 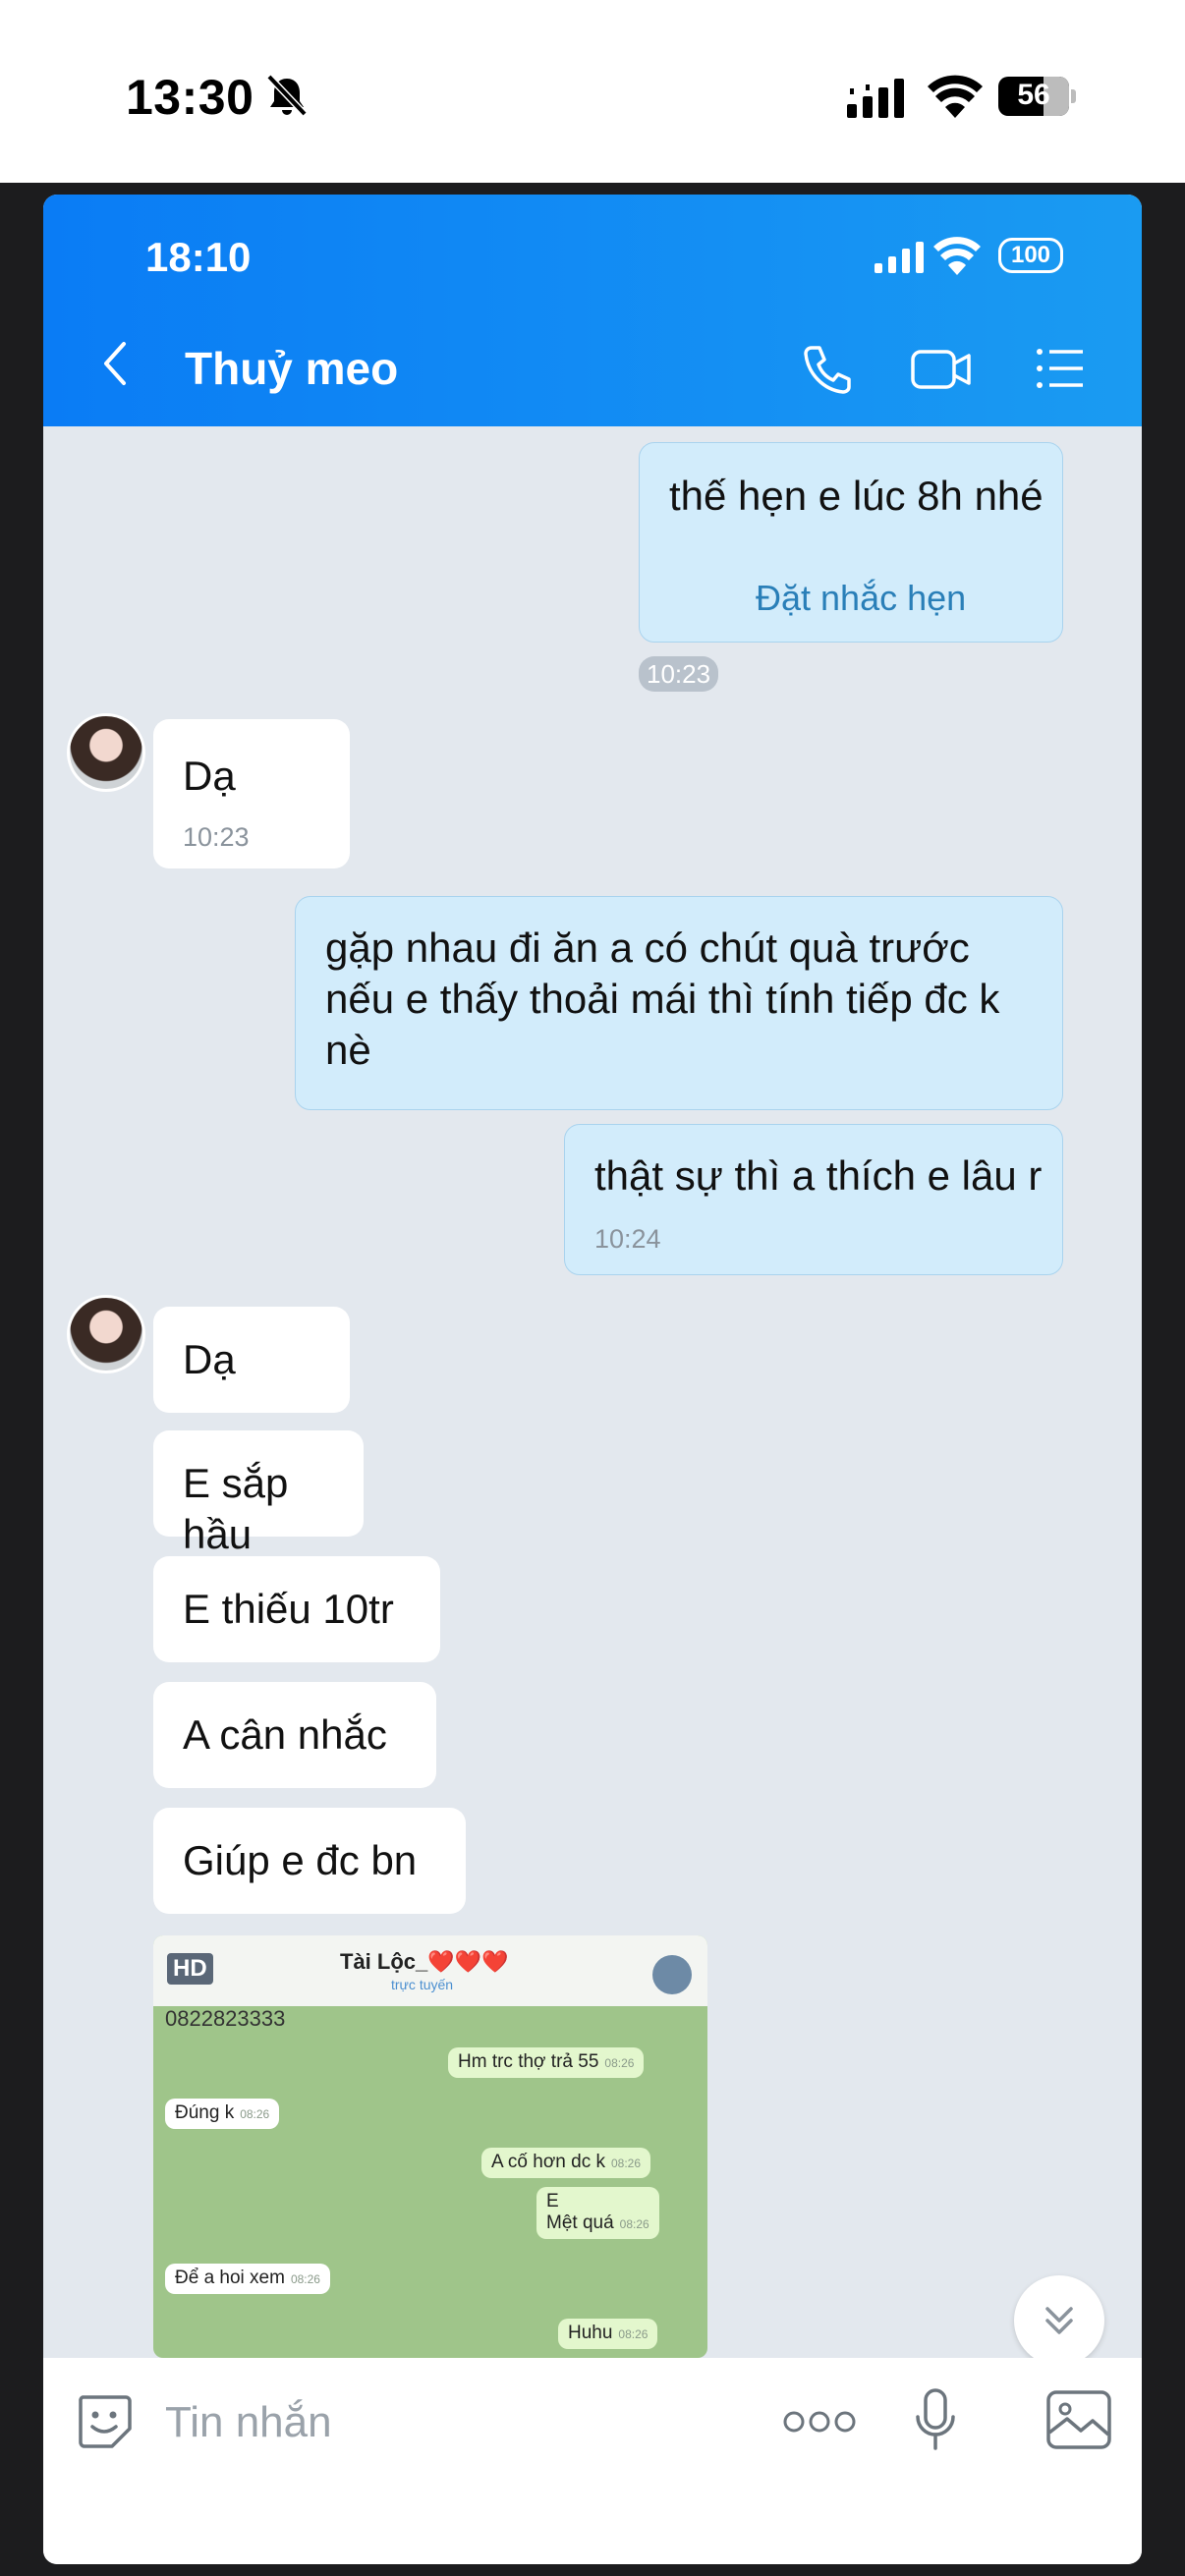 What do you see at coordinates (956, 96) in the screenshot?
I see `wifi-icon` at bounding box center [956, 96].